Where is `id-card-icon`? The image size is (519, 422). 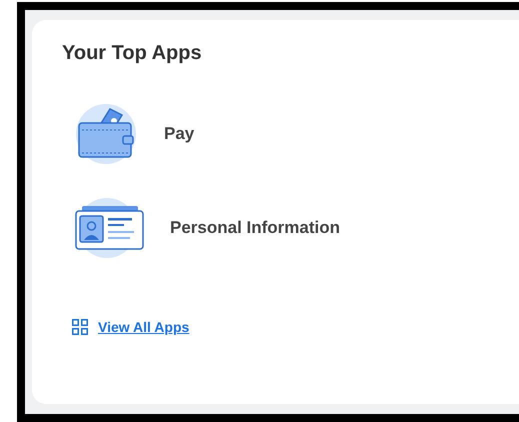
id-card-icon is located at coordinates (109, 228).